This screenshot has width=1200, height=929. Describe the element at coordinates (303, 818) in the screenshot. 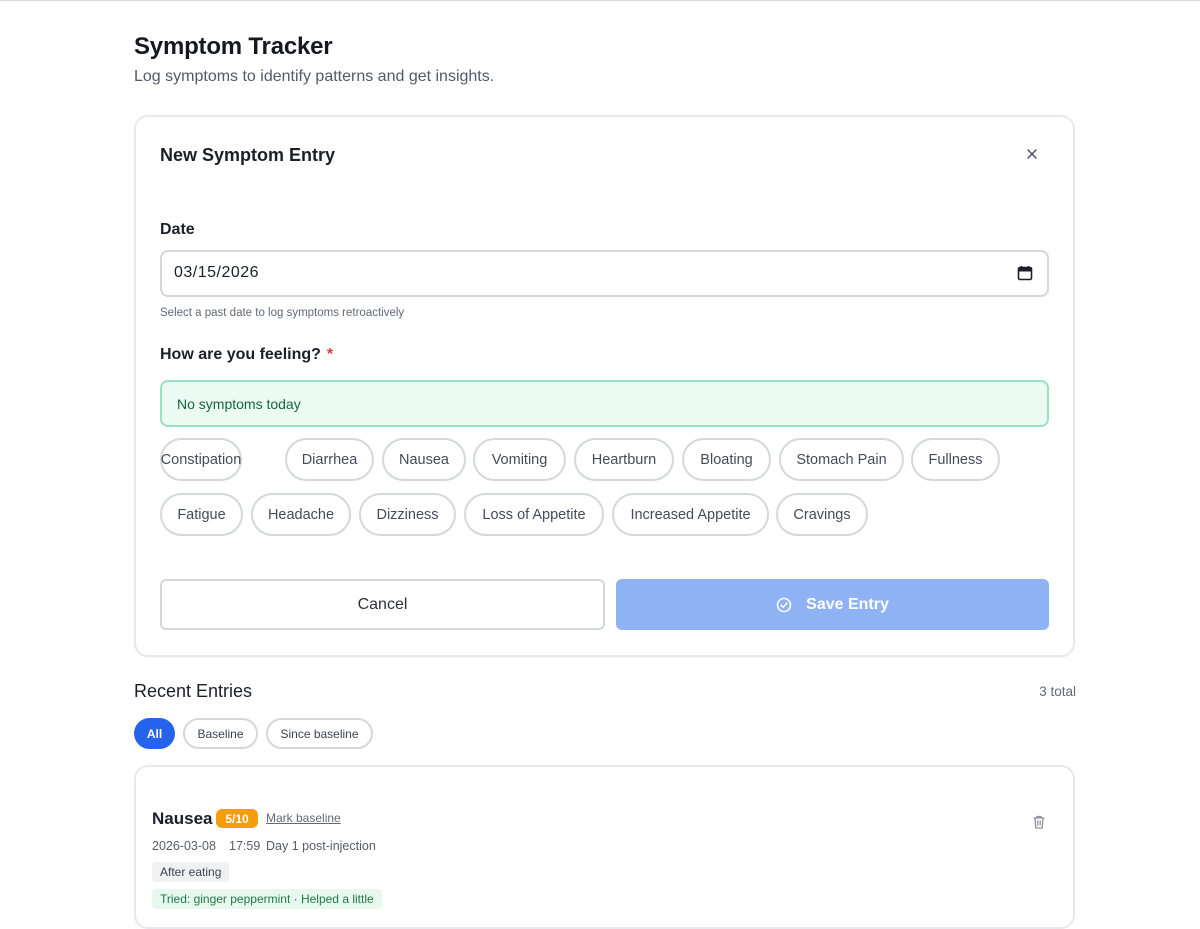

I see `mark-baseline-link: Mark baseline` at that location.